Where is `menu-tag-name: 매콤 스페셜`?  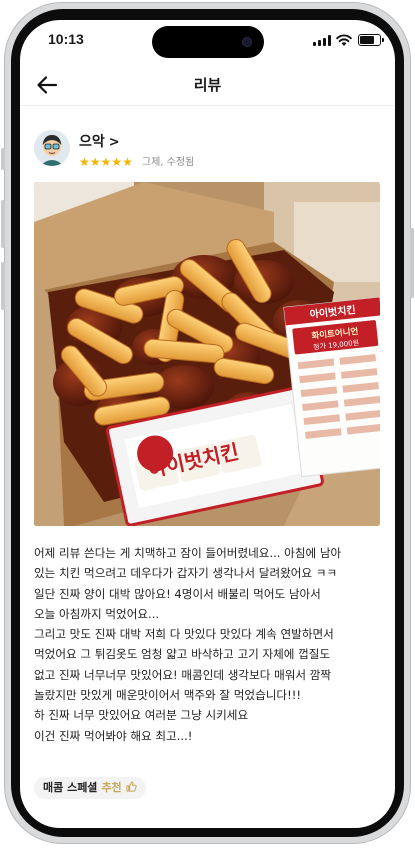
menu-tag-name: 매콤 스페셜 is located at coordinates (70, 787).